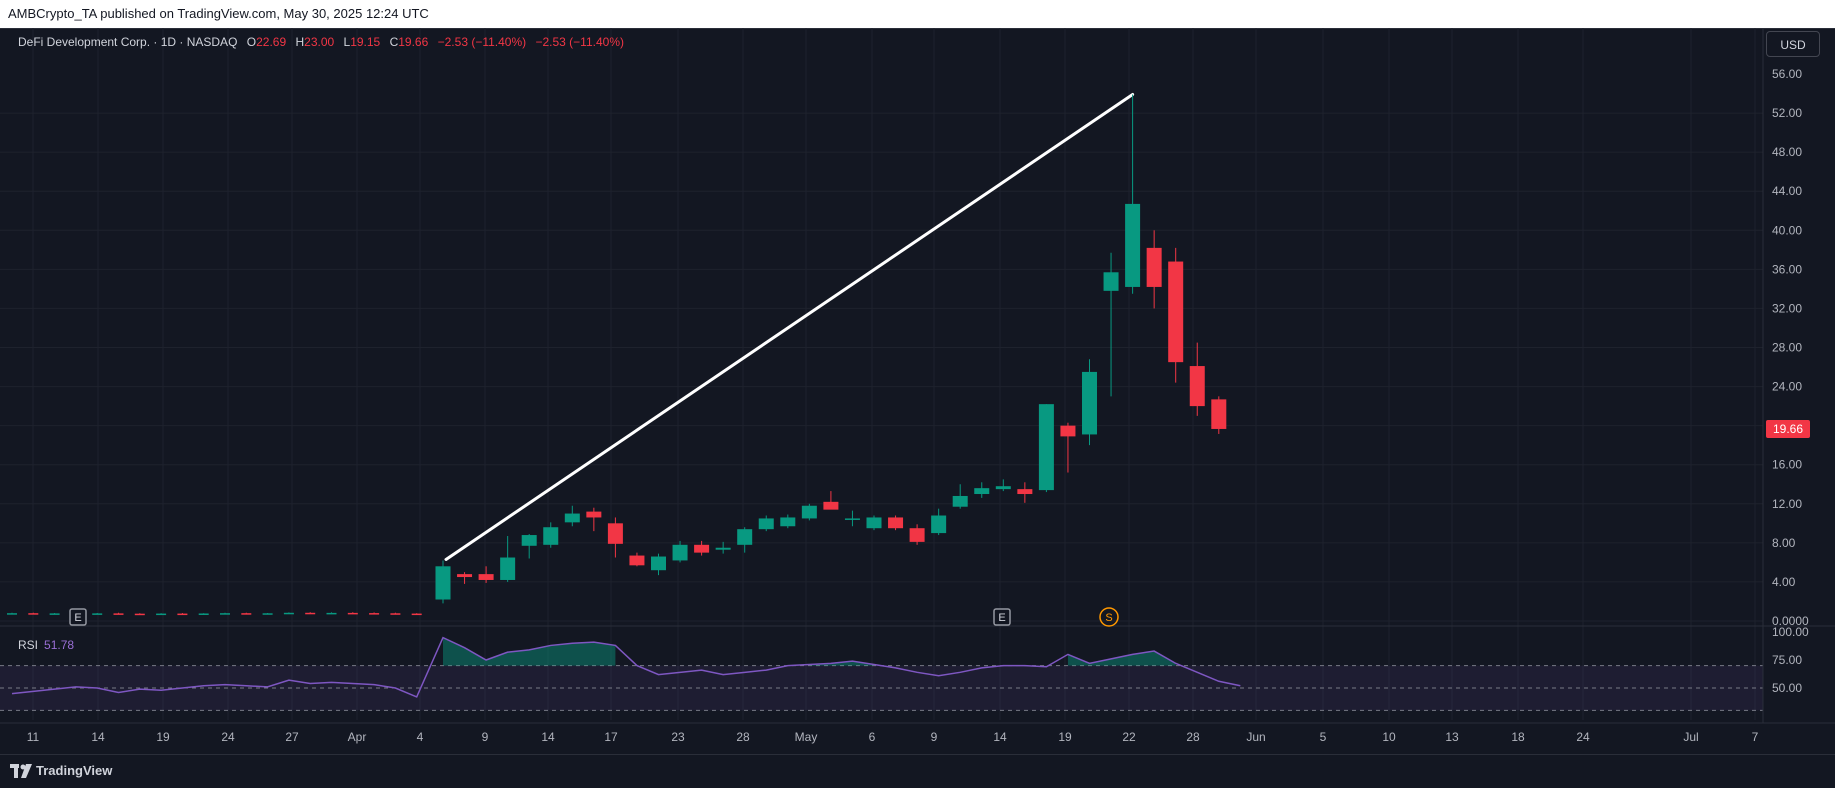 The width and height of the screenshot is (1835, 788). Describe the element at coordinates (59, 645) in the screenshot. I see `rsi-value: 51.78` at that location.